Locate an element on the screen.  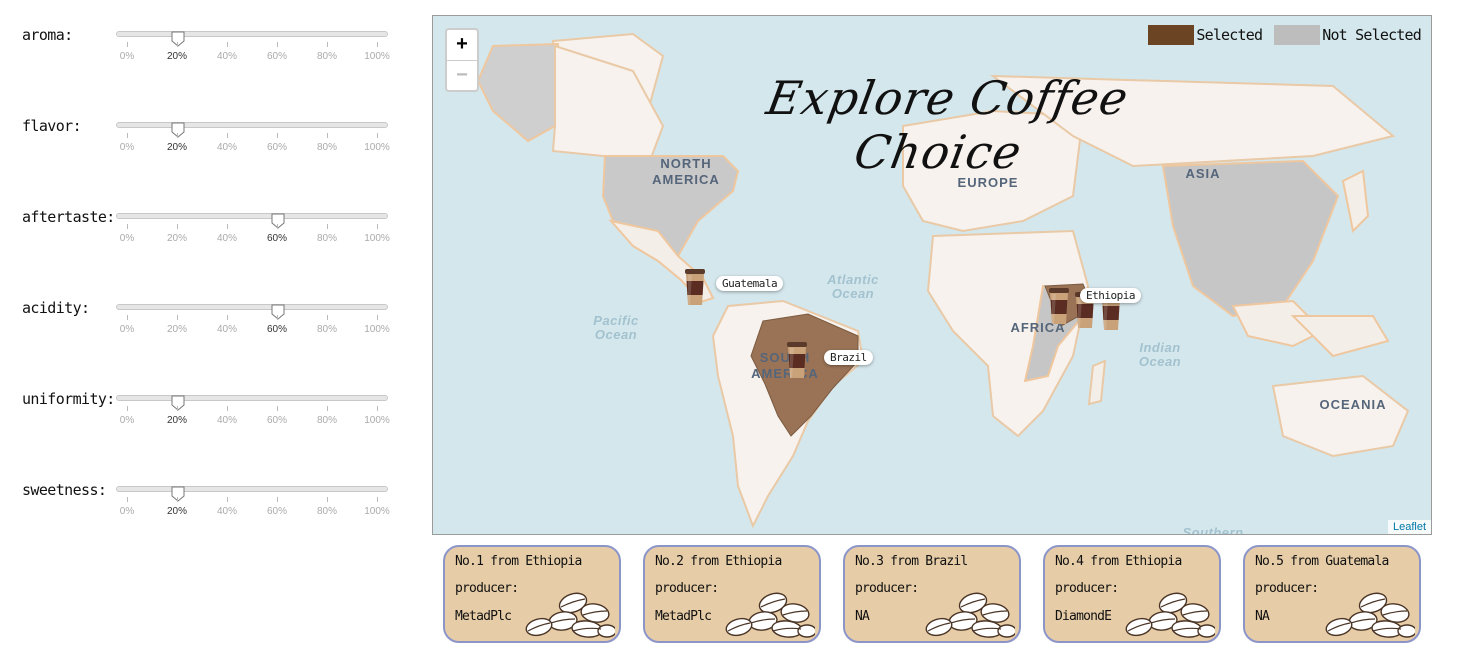
map-legend: Selected Not Selected is located at coordinates (1285, 35).